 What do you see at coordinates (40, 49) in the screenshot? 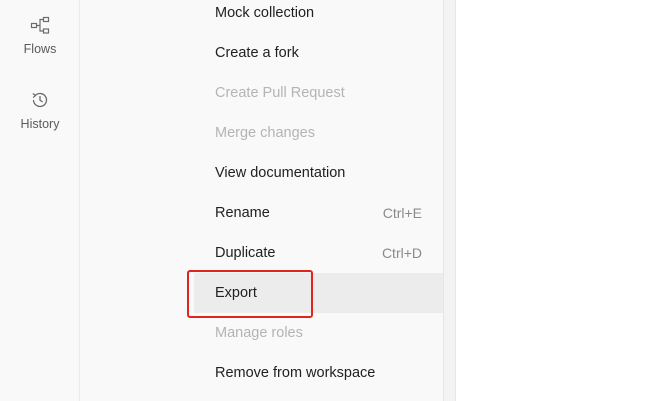
I see `sidebar-item-label: Flows` at bounding box center [40, 49].